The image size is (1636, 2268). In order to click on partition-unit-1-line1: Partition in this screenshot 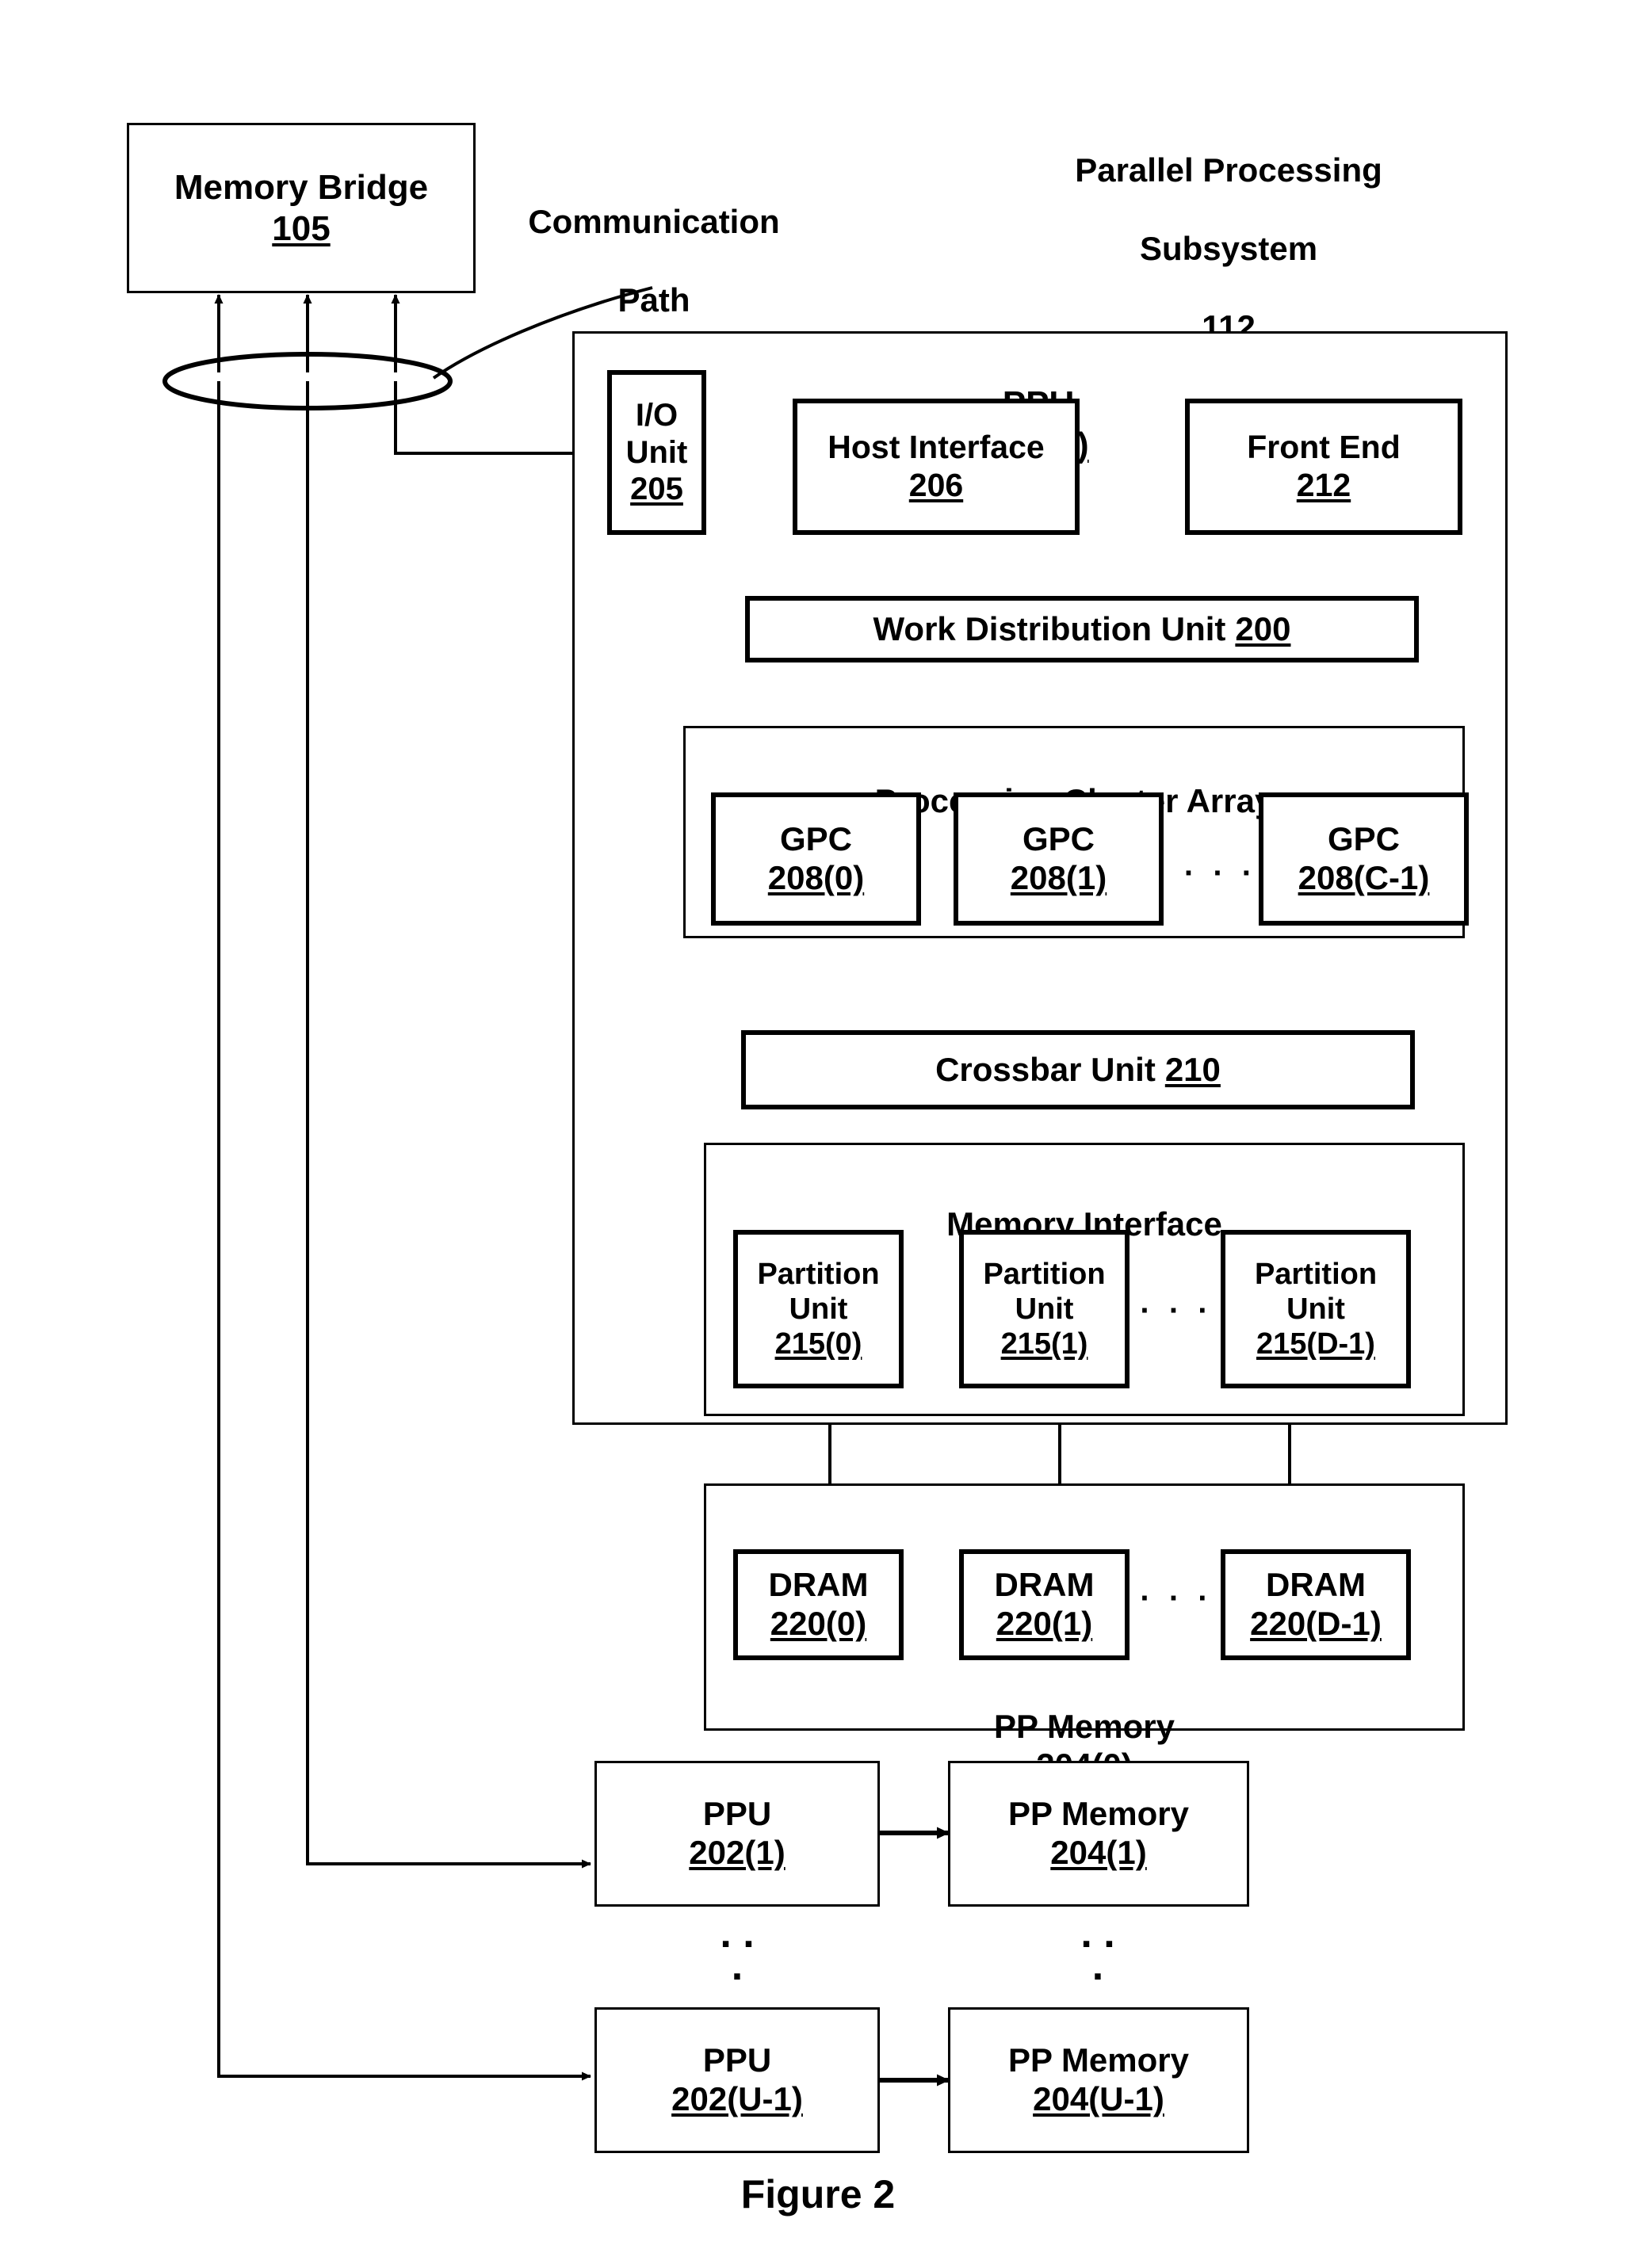, I will do `click(1044, 1274)`.